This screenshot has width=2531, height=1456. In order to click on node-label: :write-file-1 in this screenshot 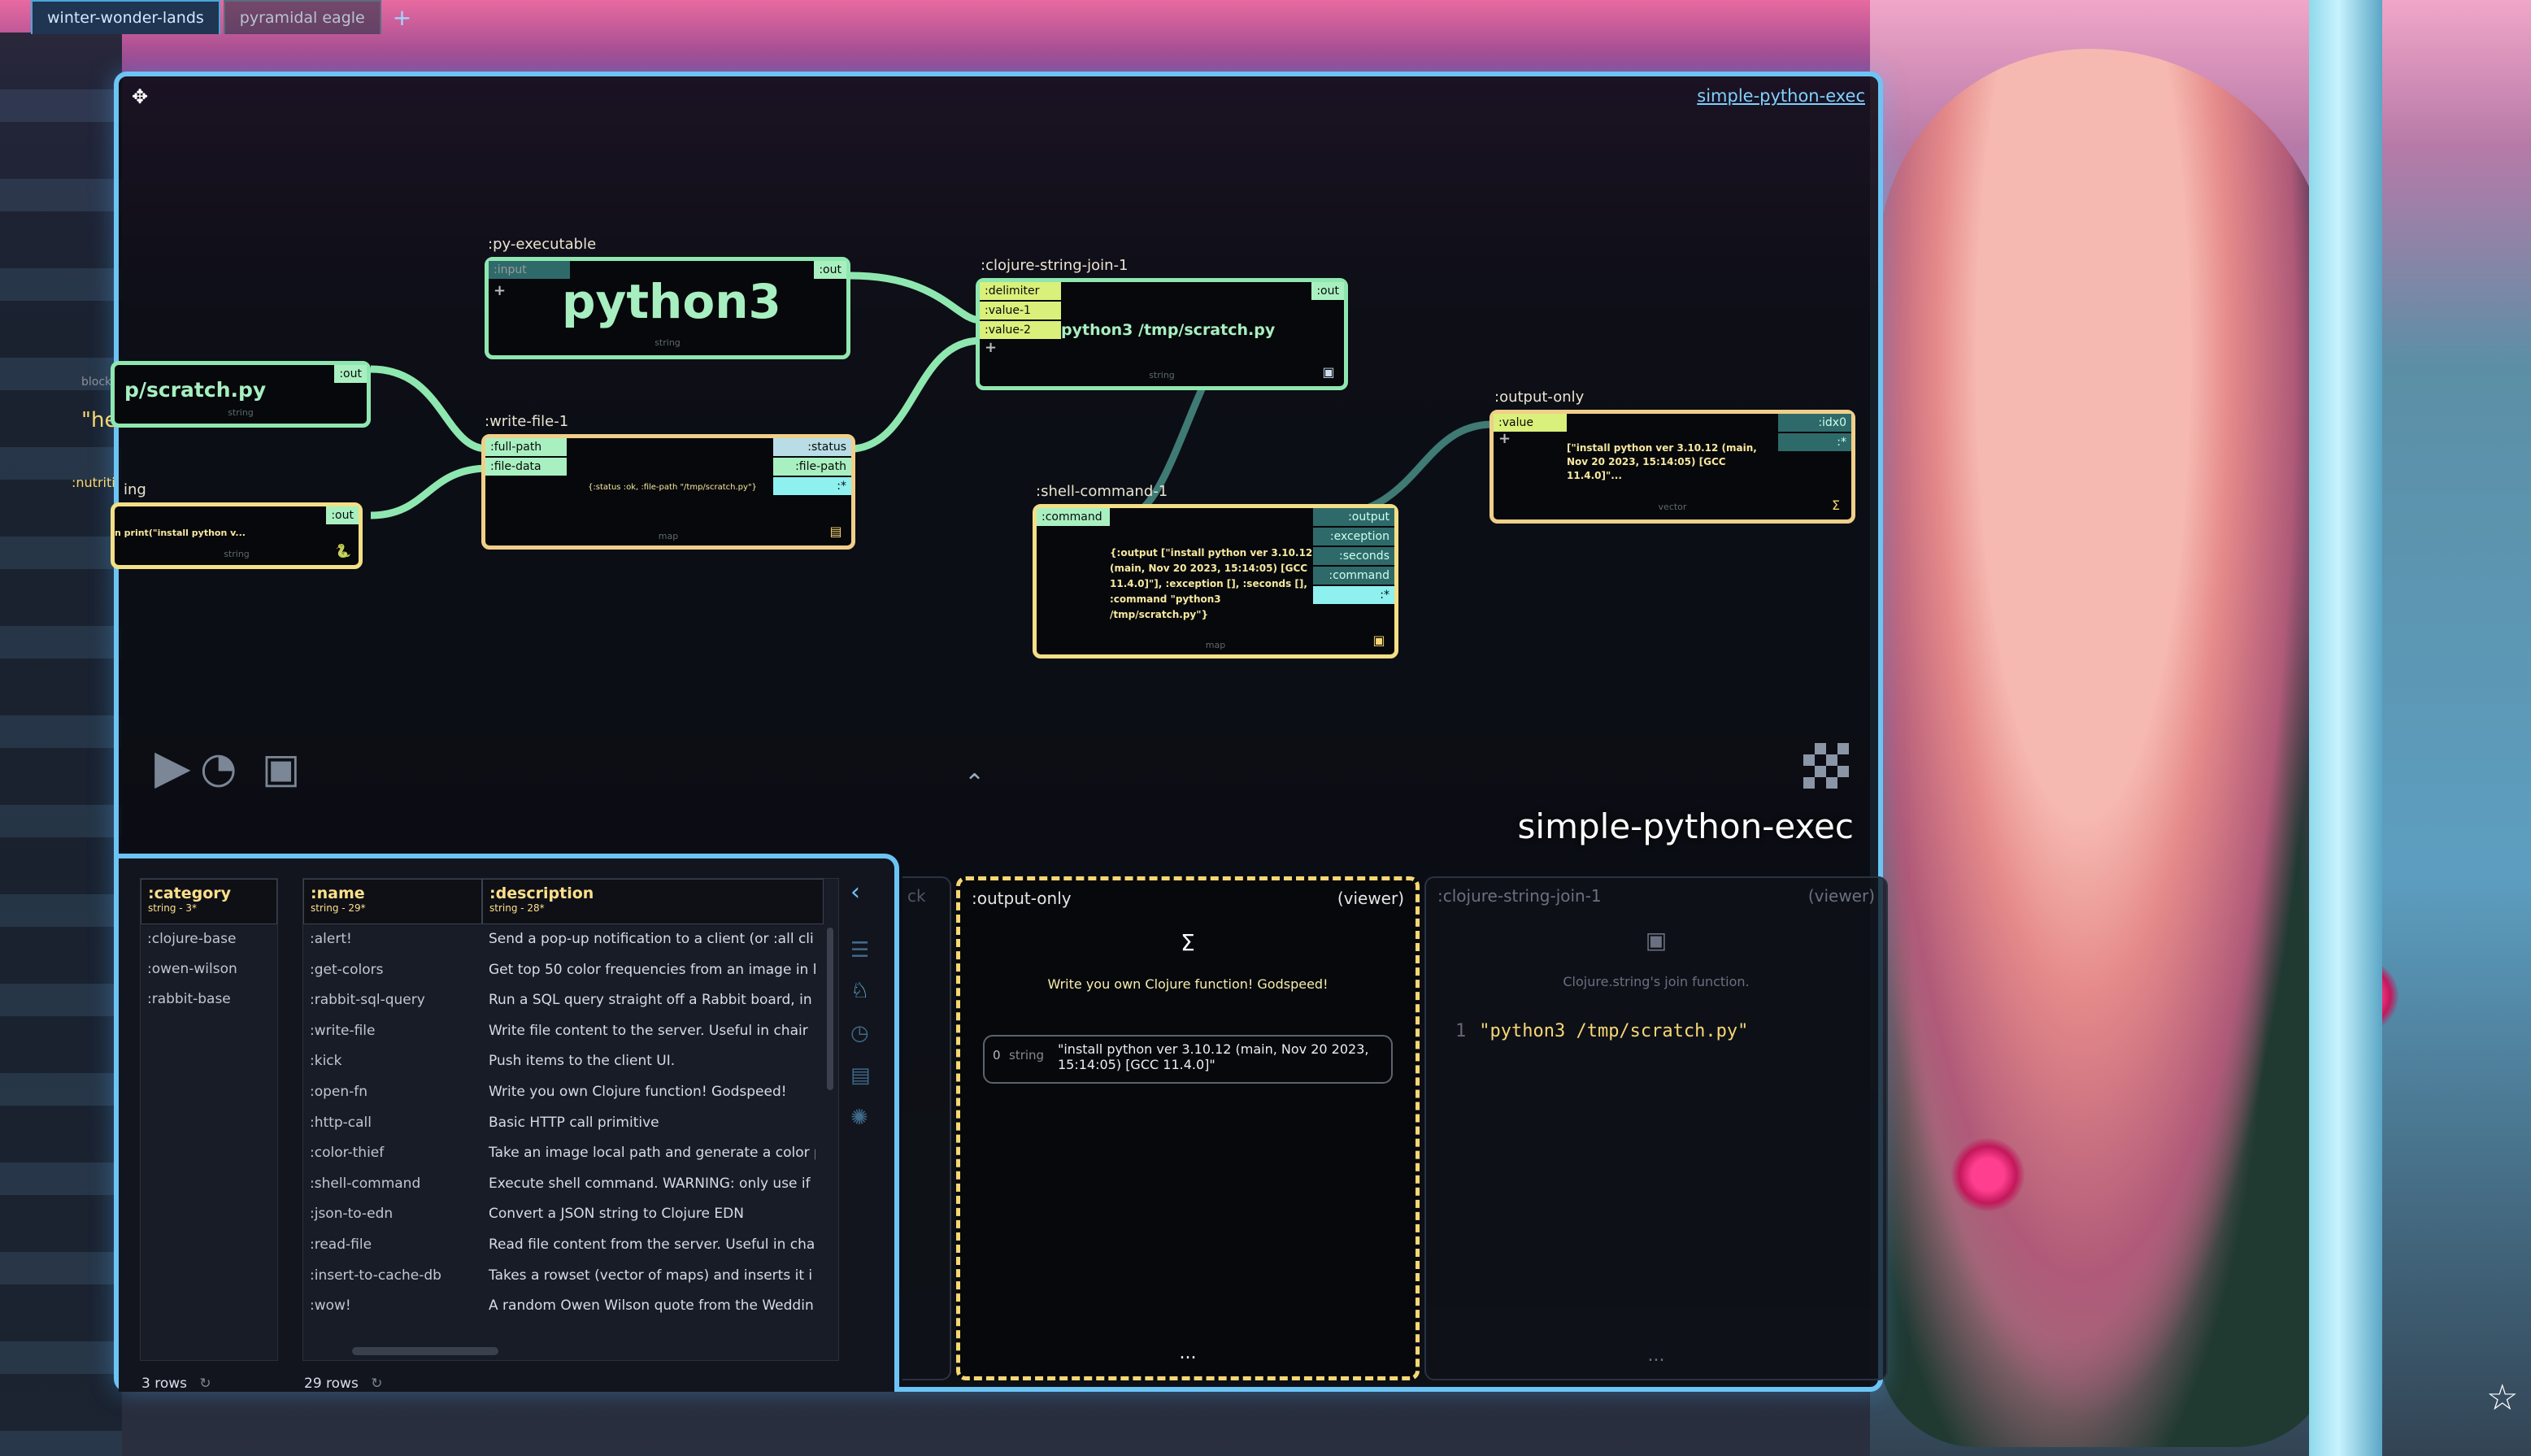, I will do `click(527, 422)`.